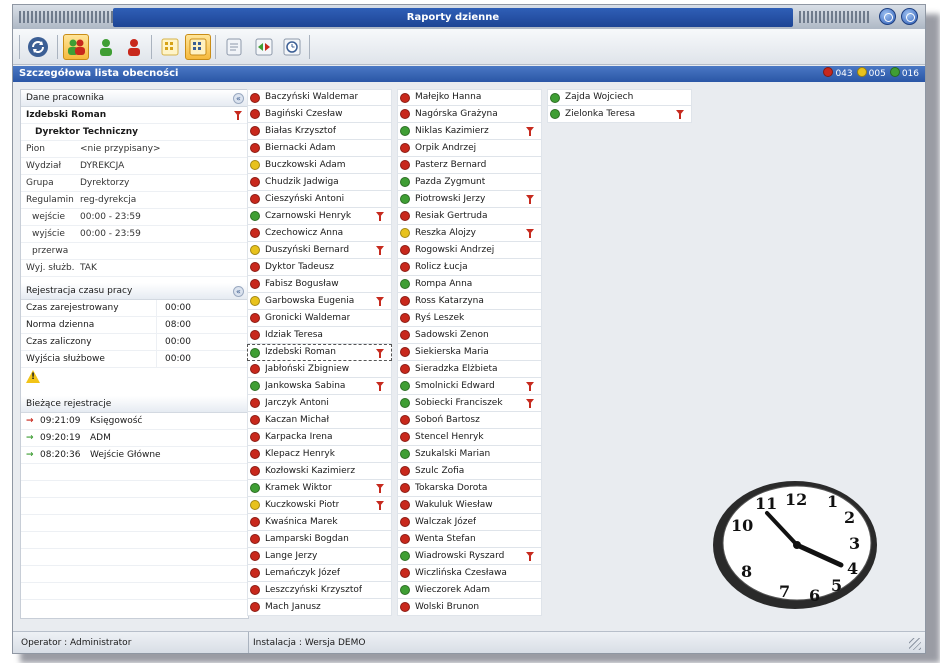 The width and height of the screenshot is (940, 663). Describe the element at coordinates (469, 97) in the screenshot. I see `employee-row: Małejko Hanna` at that location.